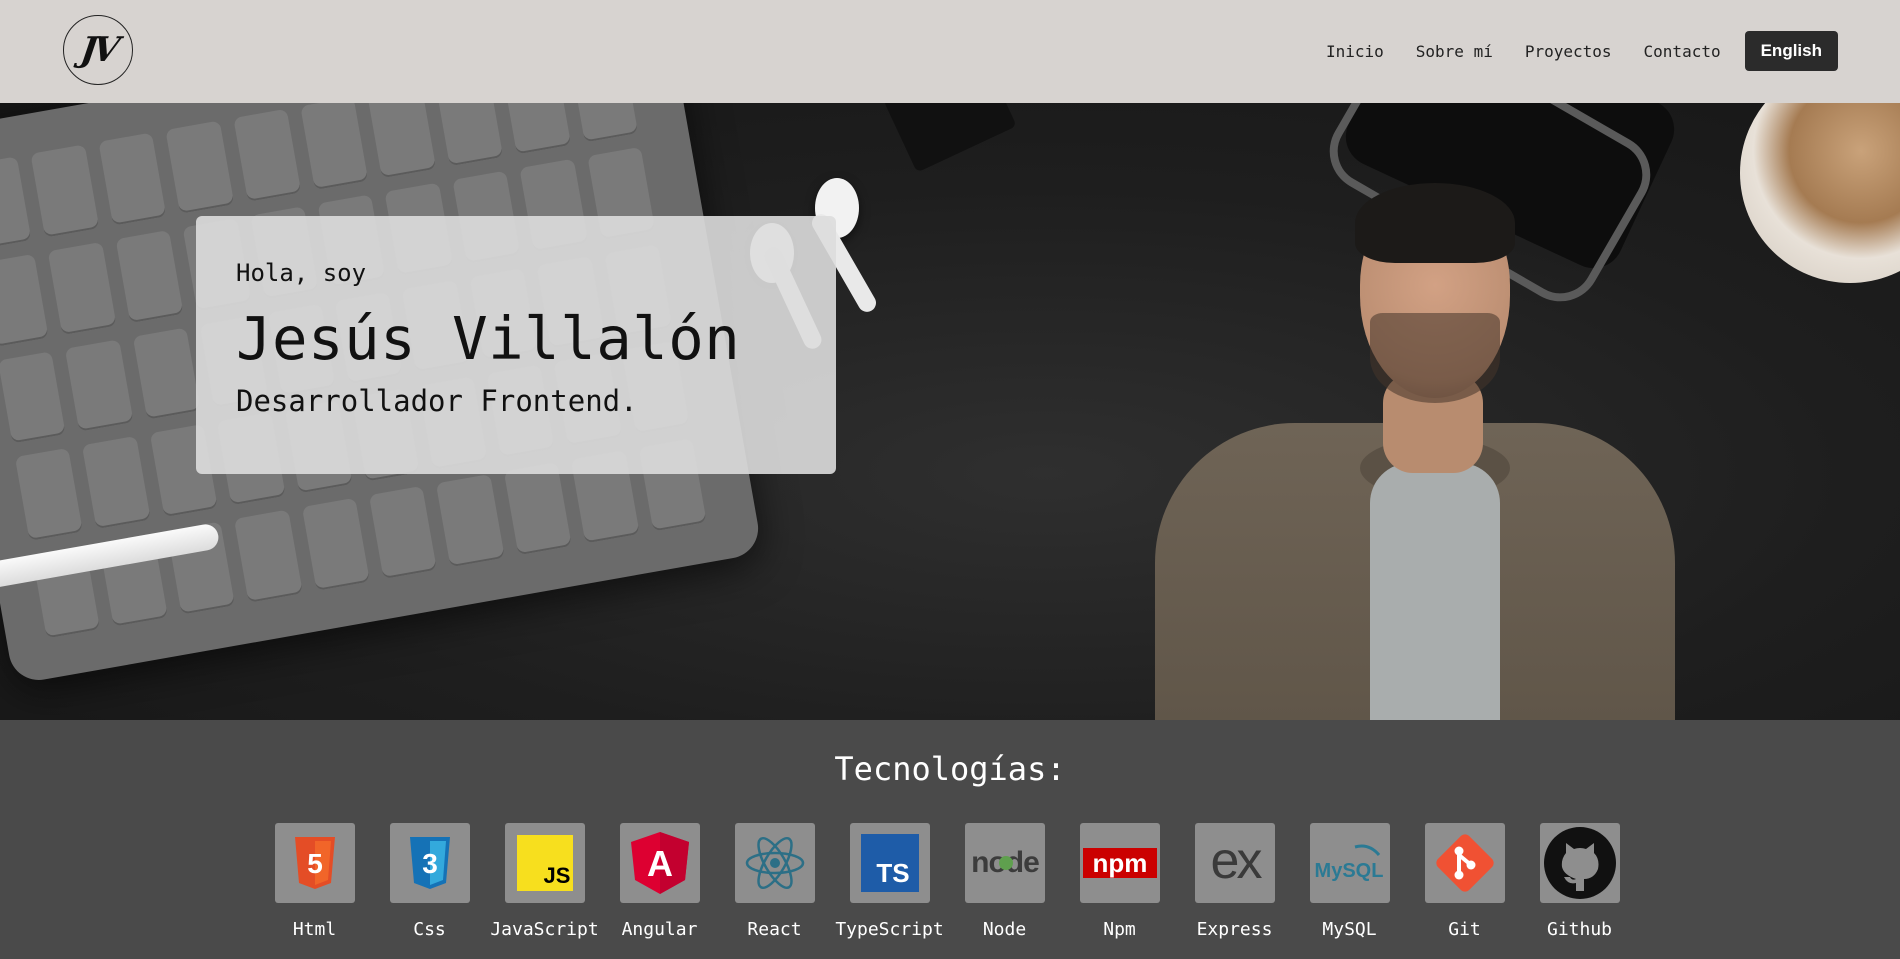 The width and height of the screenshot is (1900, 959). What do you see at coordinates (1682, 51) in the screenshot?
I see `nav-contacto: Contacto` at bounding box center [1682, 51].